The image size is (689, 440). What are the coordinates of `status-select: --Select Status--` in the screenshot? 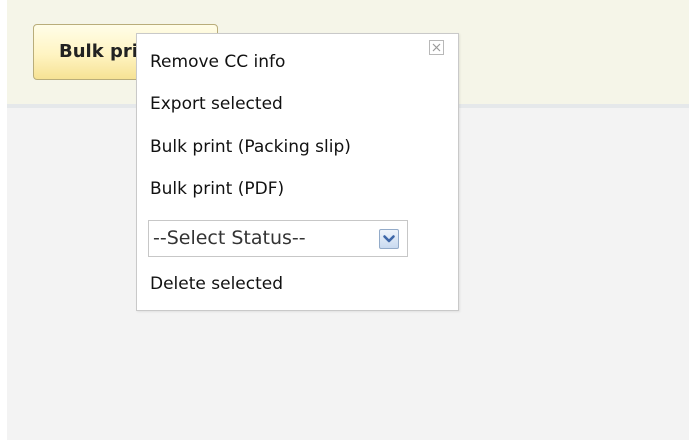 It's located at (278, 238).